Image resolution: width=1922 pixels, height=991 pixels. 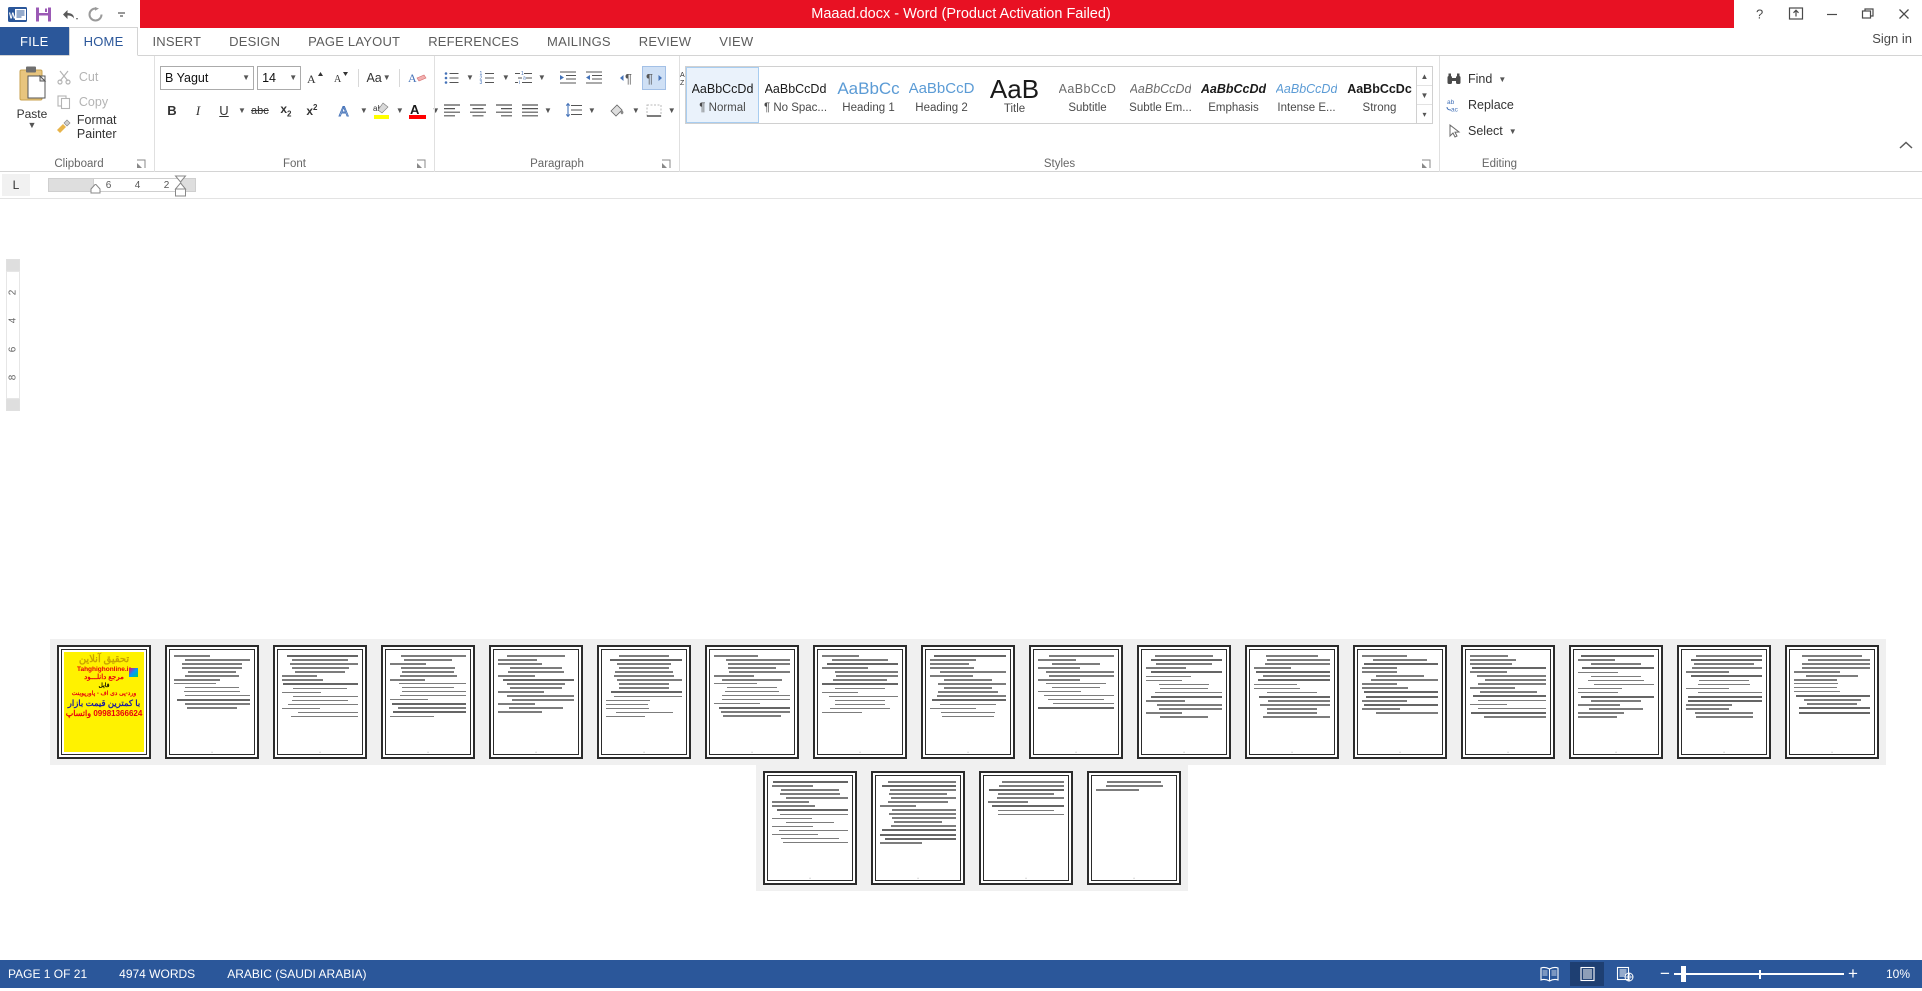 I want to click on font-name-input: B Yagut ▼, so click(x=207, y=78).